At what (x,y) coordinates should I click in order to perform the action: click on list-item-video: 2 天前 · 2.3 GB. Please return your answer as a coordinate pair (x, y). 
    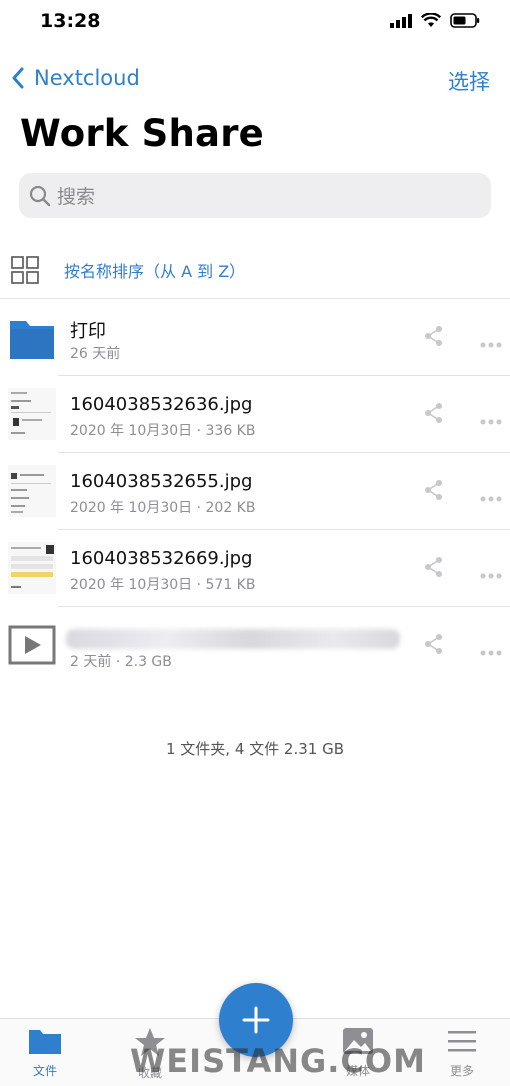
    Looking at the image, I should click on (255, 645).